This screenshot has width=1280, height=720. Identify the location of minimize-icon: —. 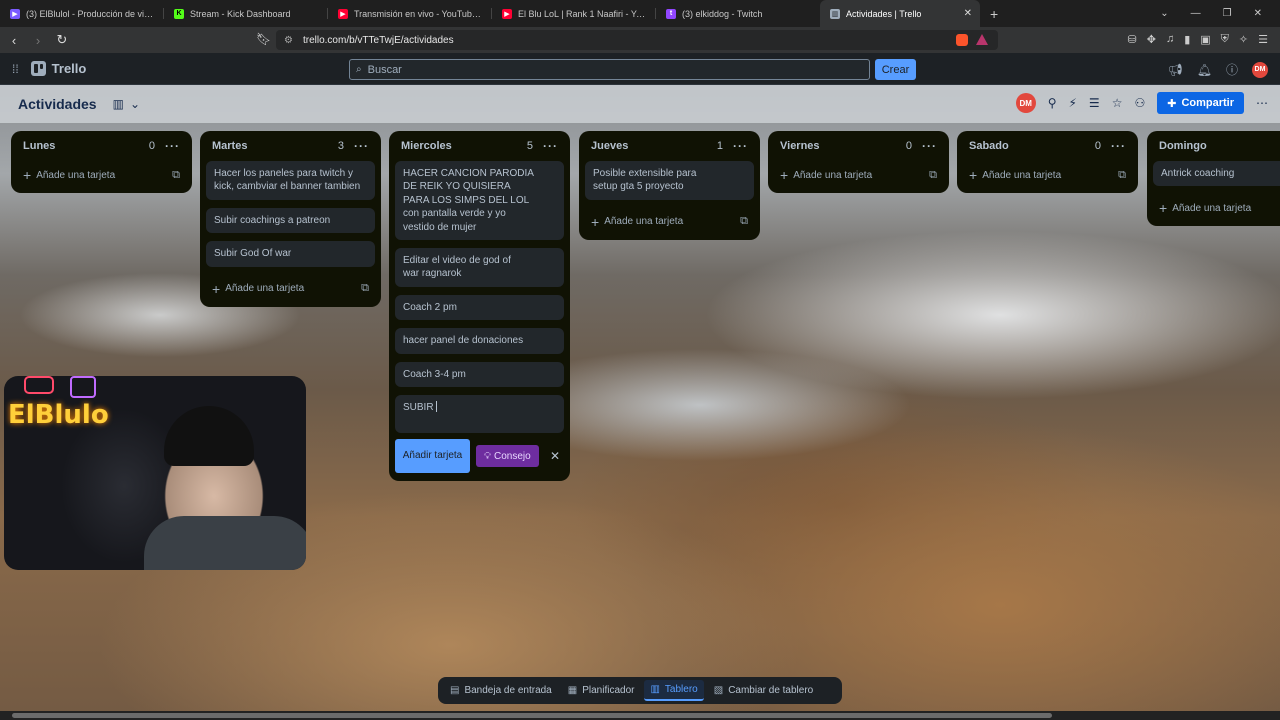
(1196, 13).